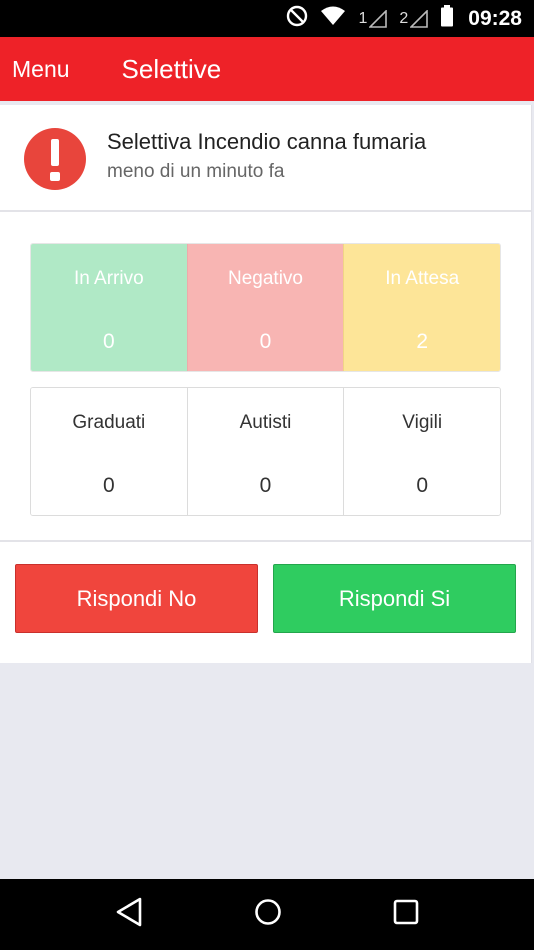 This screenshot has height=950, width=534. What do you see at coordinates (265, 541) in the screenshot?
I see `divider` at bounding box center [265, 541].